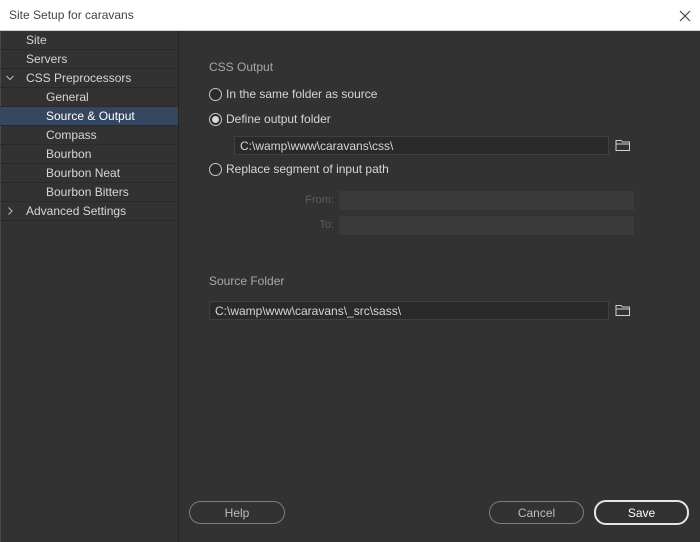  I want to click on cancel-button: Cancel, so click(536, 512).